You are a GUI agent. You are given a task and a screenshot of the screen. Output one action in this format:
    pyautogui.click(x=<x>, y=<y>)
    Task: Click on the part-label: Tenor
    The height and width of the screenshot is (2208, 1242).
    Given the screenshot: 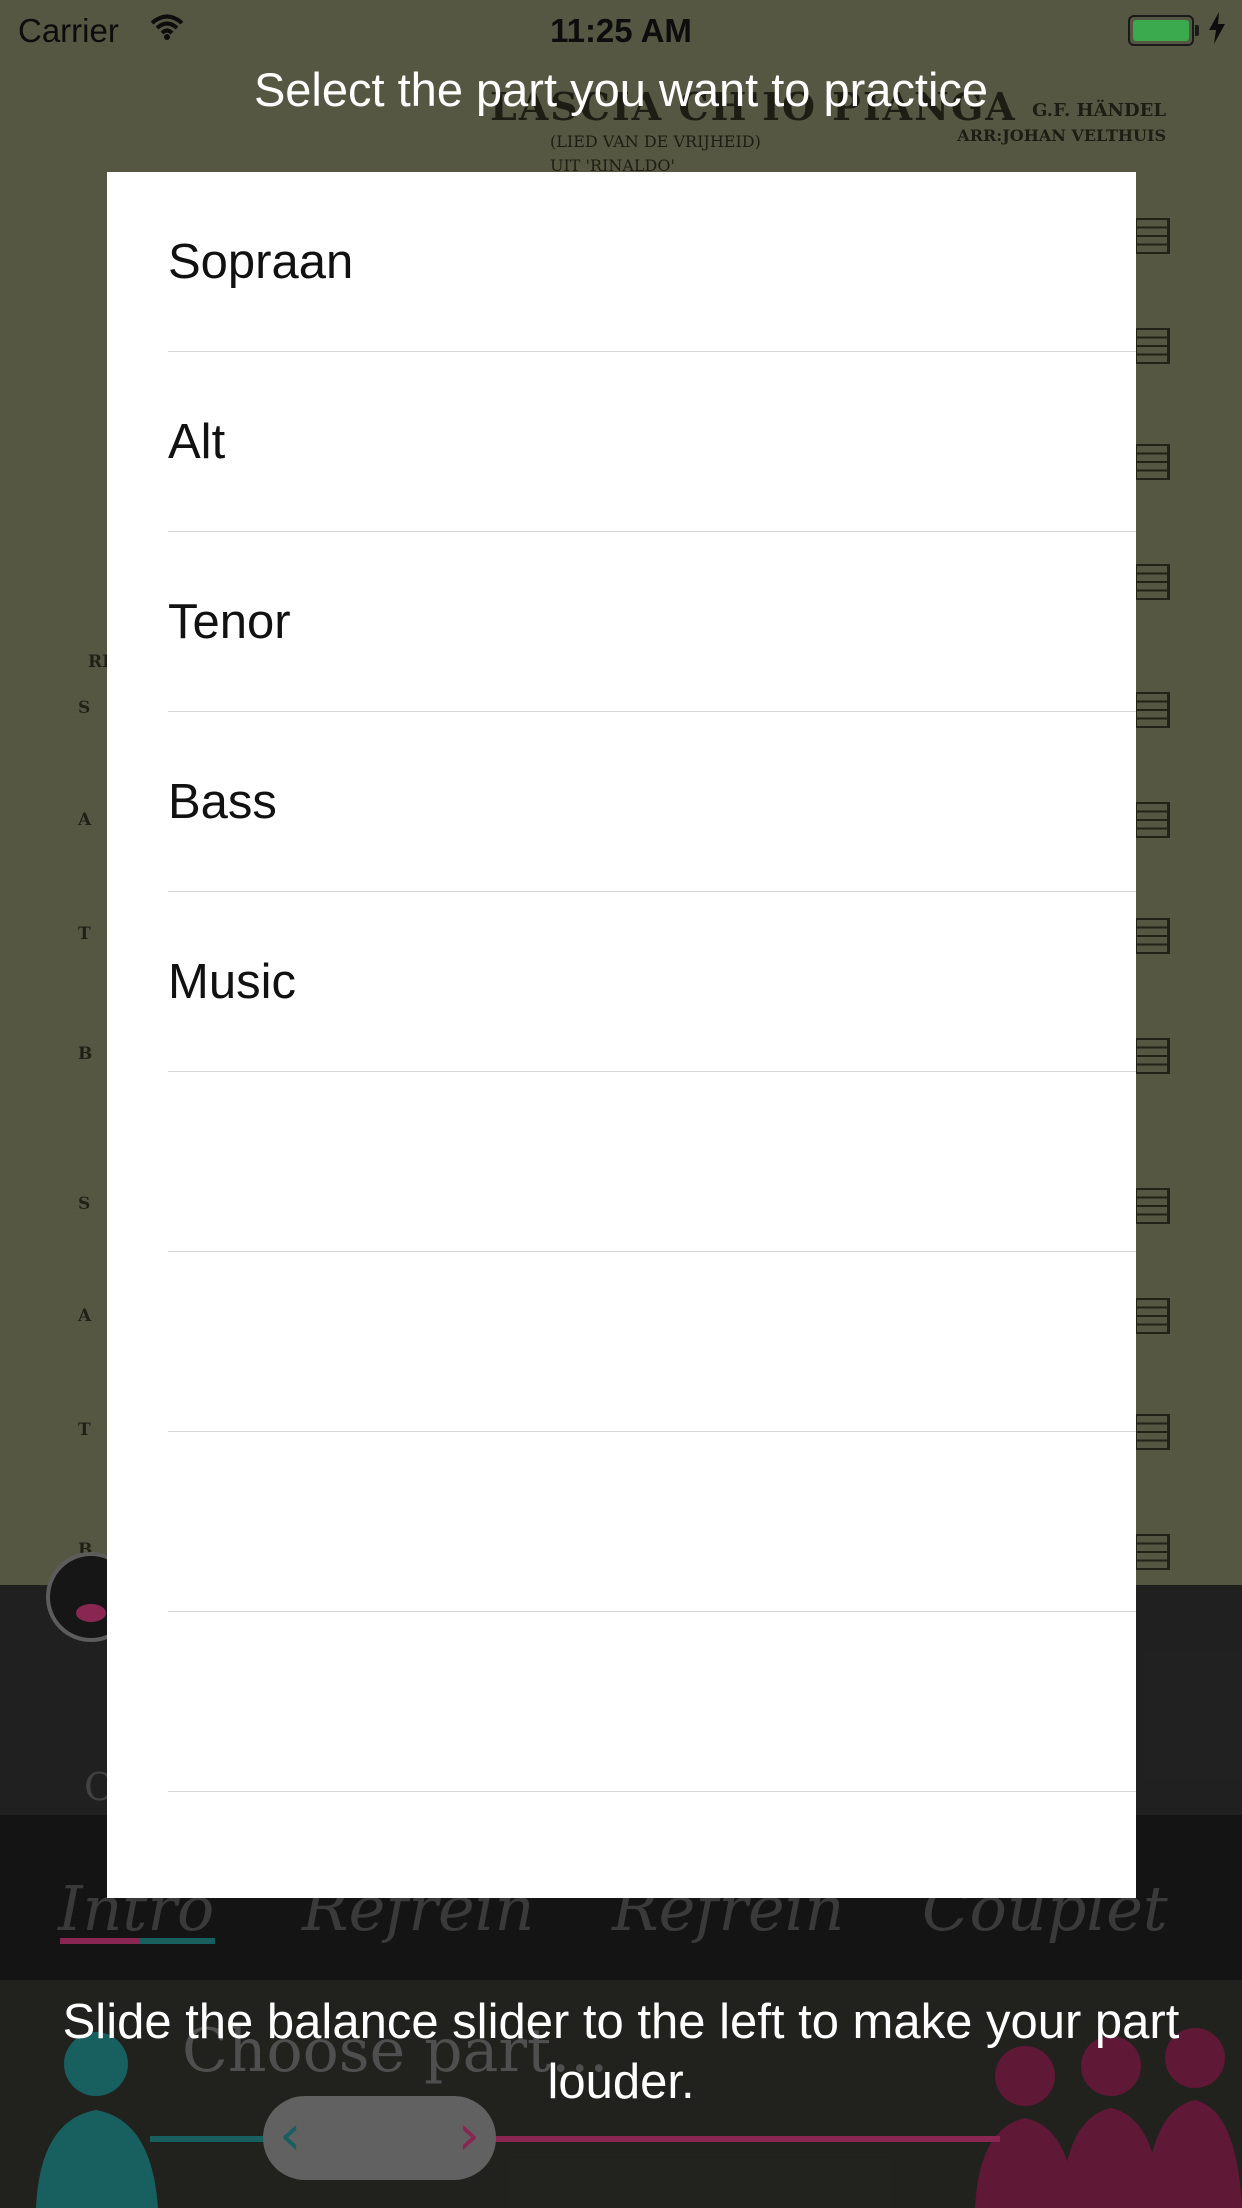 What is the action you would take?
    pyautogui.click(x=229, y=622)
    